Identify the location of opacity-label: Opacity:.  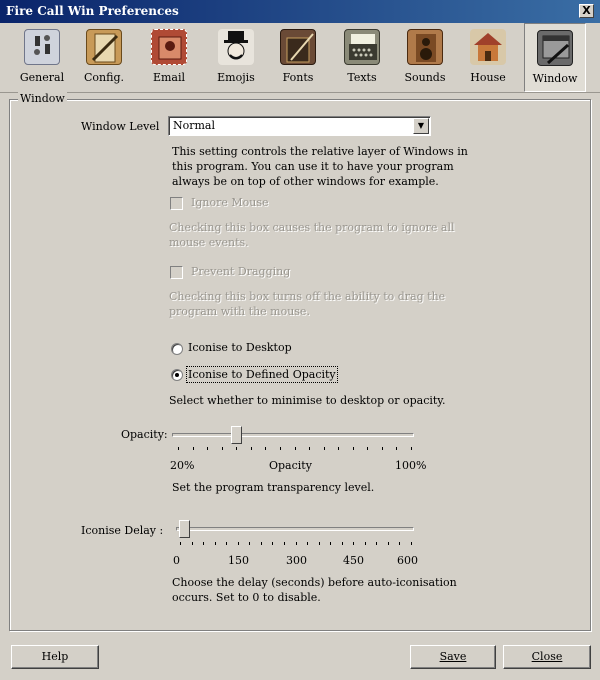
(144, 434).